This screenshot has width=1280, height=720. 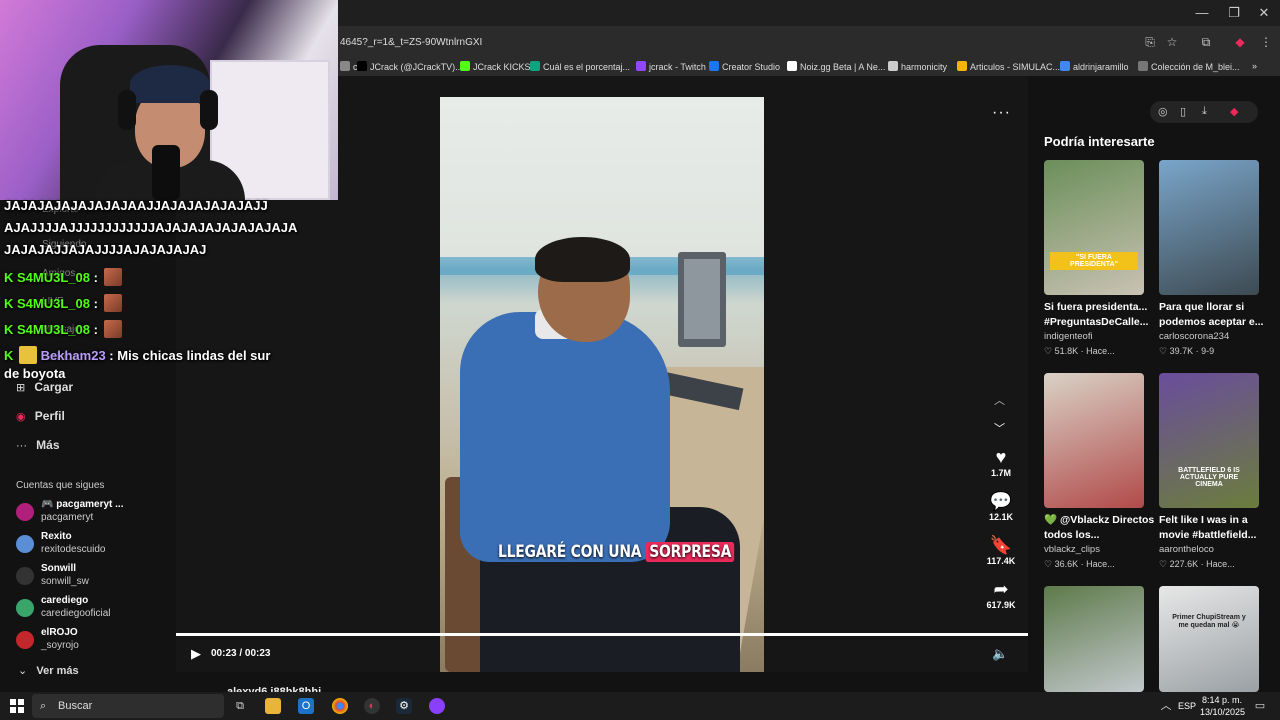 What do you see at coordinates (744, 66) in the screenshot?
I see `bookmark-item: Creator Studio` at bounding box center [744, 66].